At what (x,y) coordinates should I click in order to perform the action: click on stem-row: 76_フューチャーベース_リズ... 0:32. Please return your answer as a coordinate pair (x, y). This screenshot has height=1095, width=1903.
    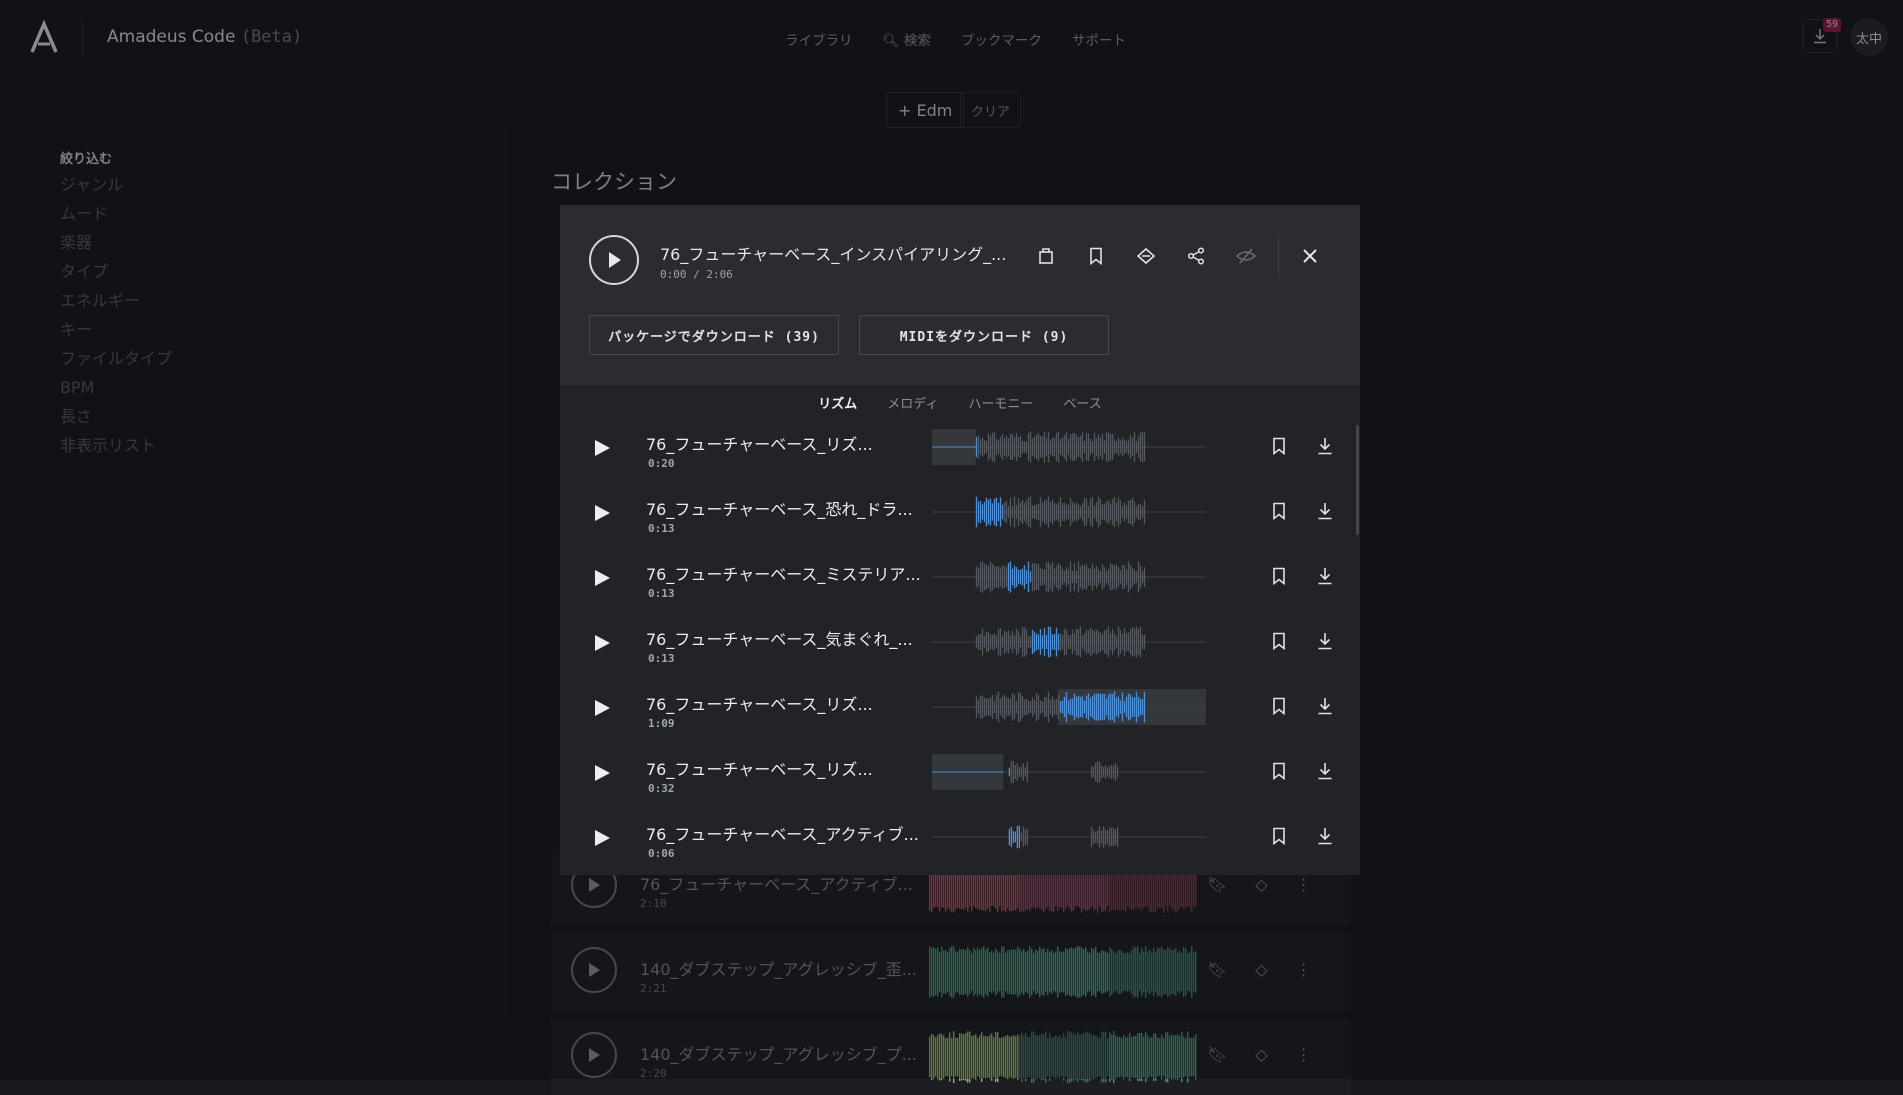
    Looking at the image, I should click on (960, 776).